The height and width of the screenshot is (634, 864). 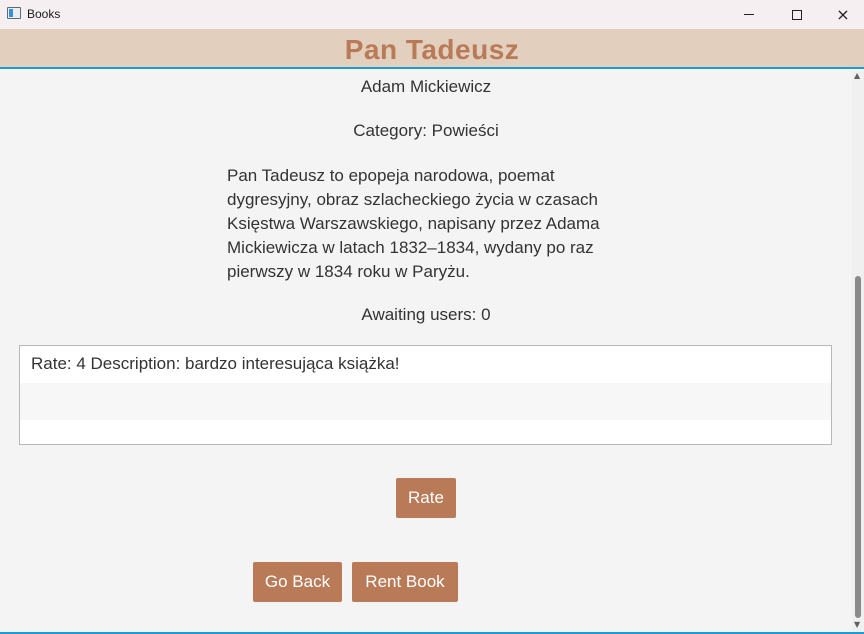 I want to click on awaiting-users: Awaiting users: 0, so click(x=426, y=314).